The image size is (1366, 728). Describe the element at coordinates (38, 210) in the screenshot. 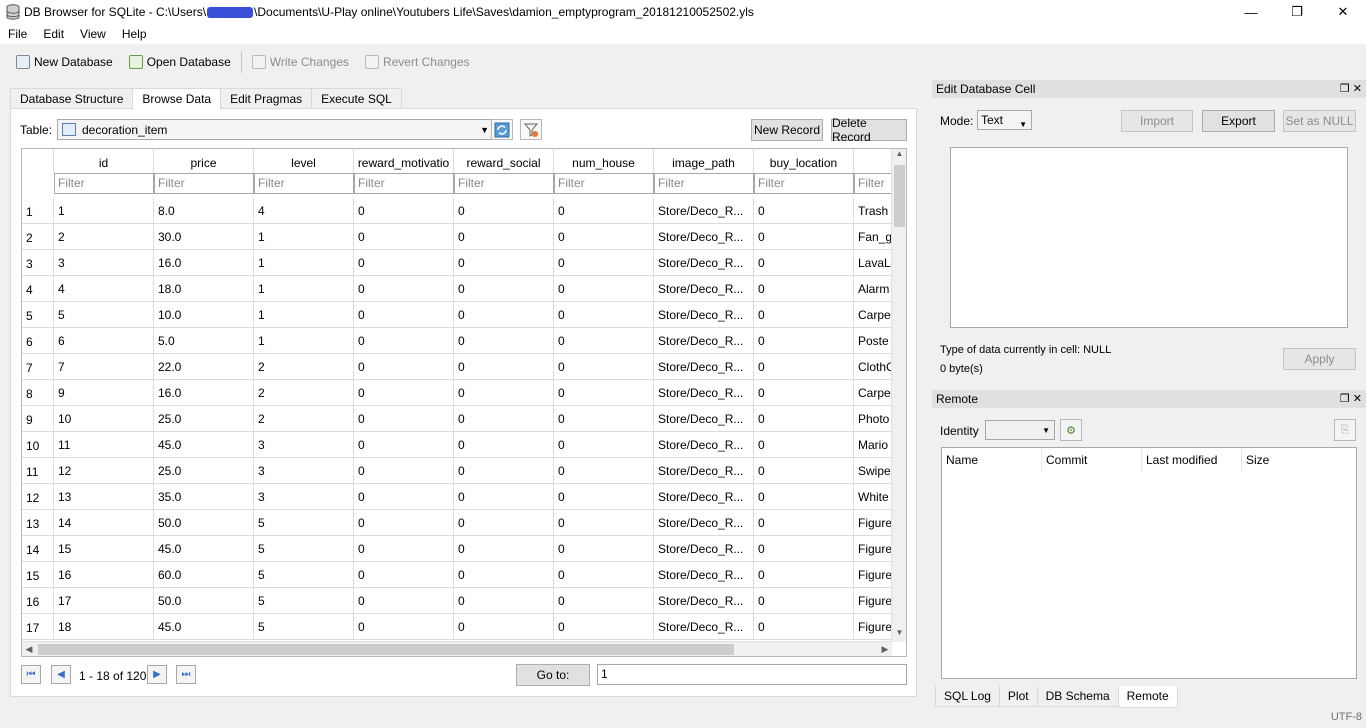

I see `row-number: 1` at that location.